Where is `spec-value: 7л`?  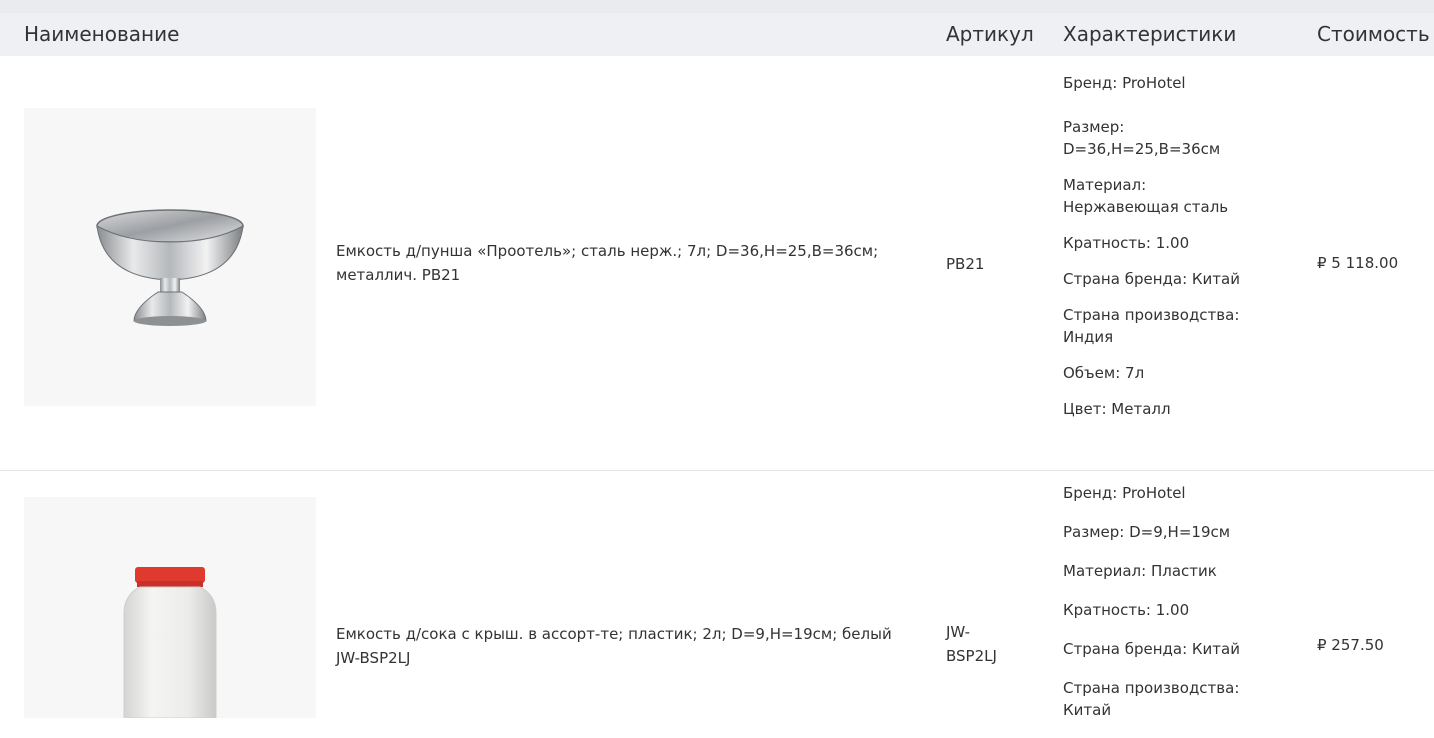
spec-value: 7л is located at coordinates (1135, 373).